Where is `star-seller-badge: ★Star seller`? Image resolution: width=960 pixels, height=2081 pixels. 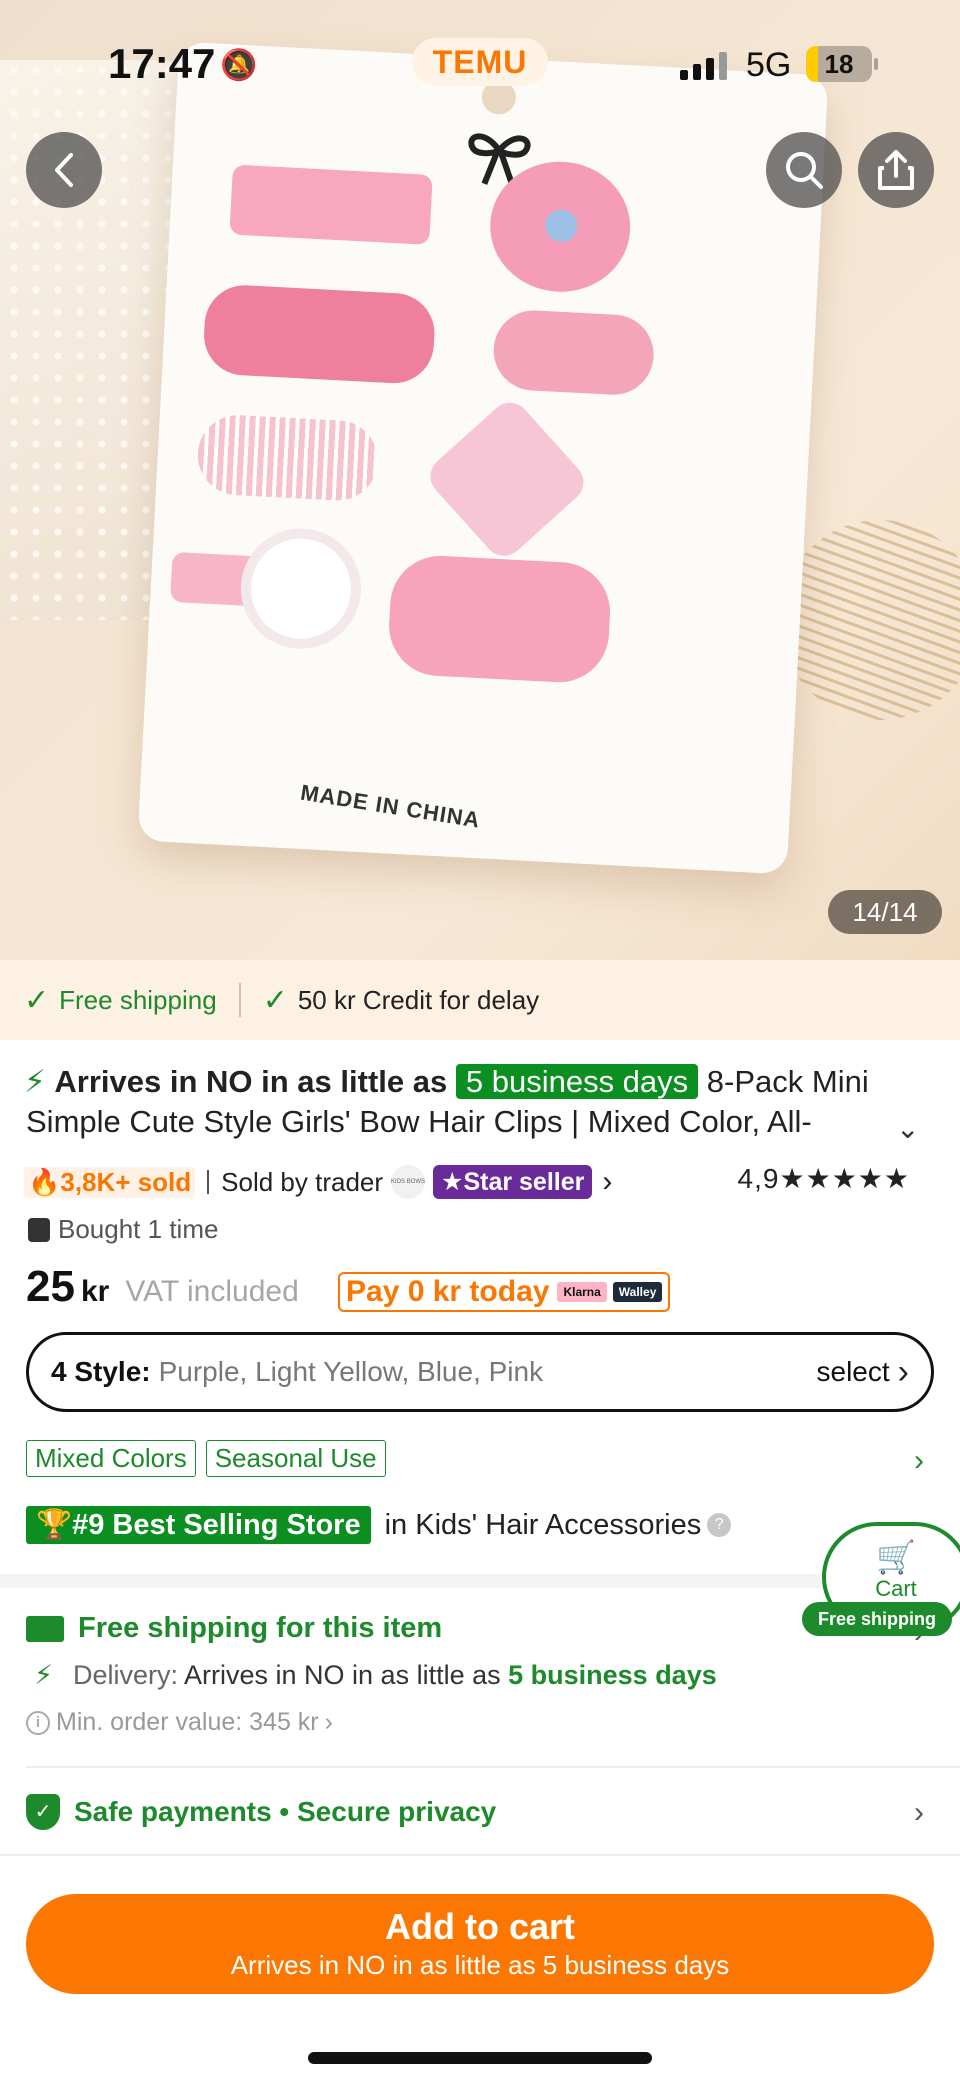 star-seller-badge: ★Star seller is located at coordinates (513, 1182).